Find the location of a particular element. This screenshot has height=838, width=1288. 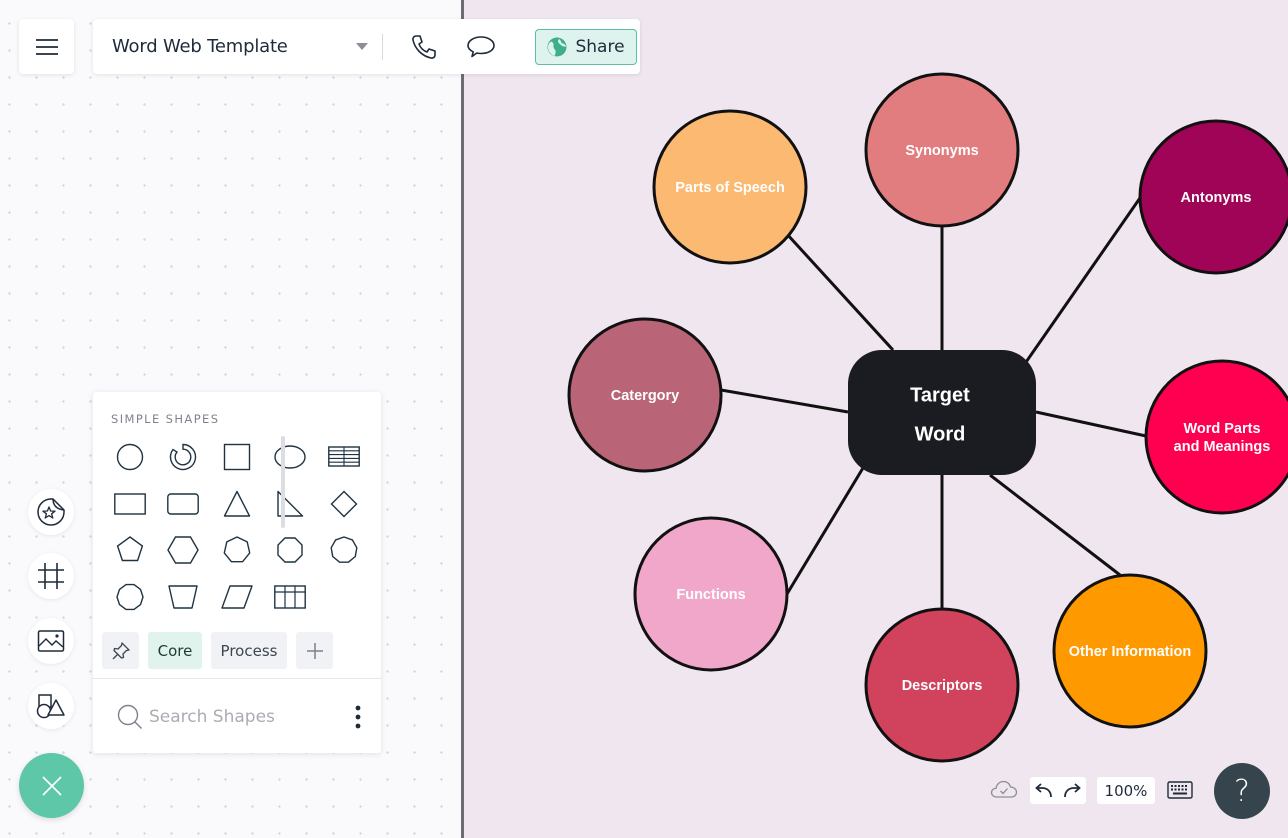

grid-table-shape-icon is located at coordinates (290, 597).